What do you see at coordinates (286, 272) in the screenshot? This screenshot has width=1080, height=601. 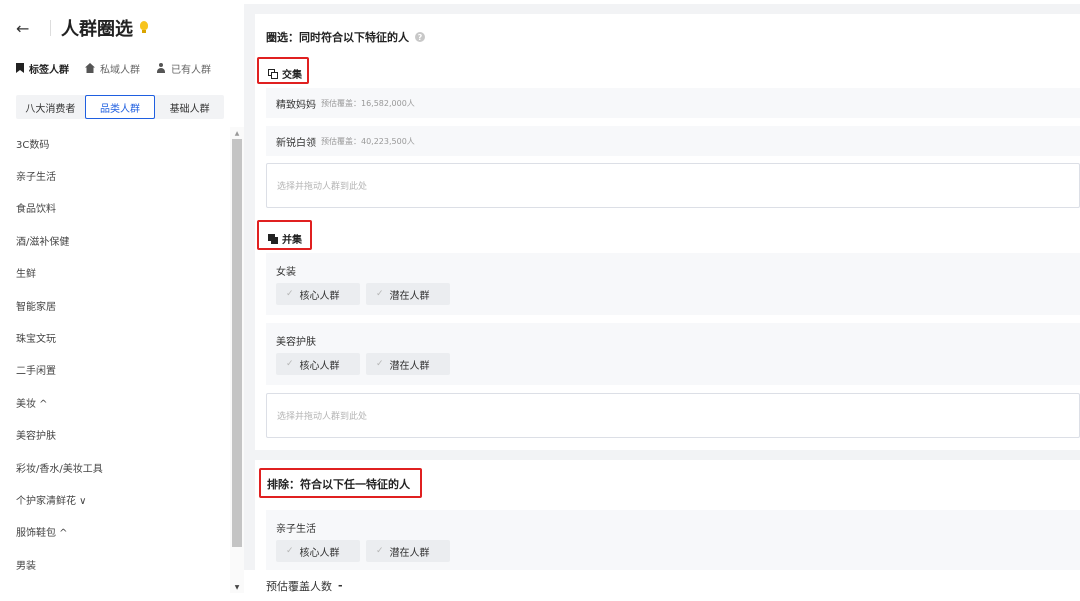 I see `group-name: 女装` at bounding box center [286, 272].